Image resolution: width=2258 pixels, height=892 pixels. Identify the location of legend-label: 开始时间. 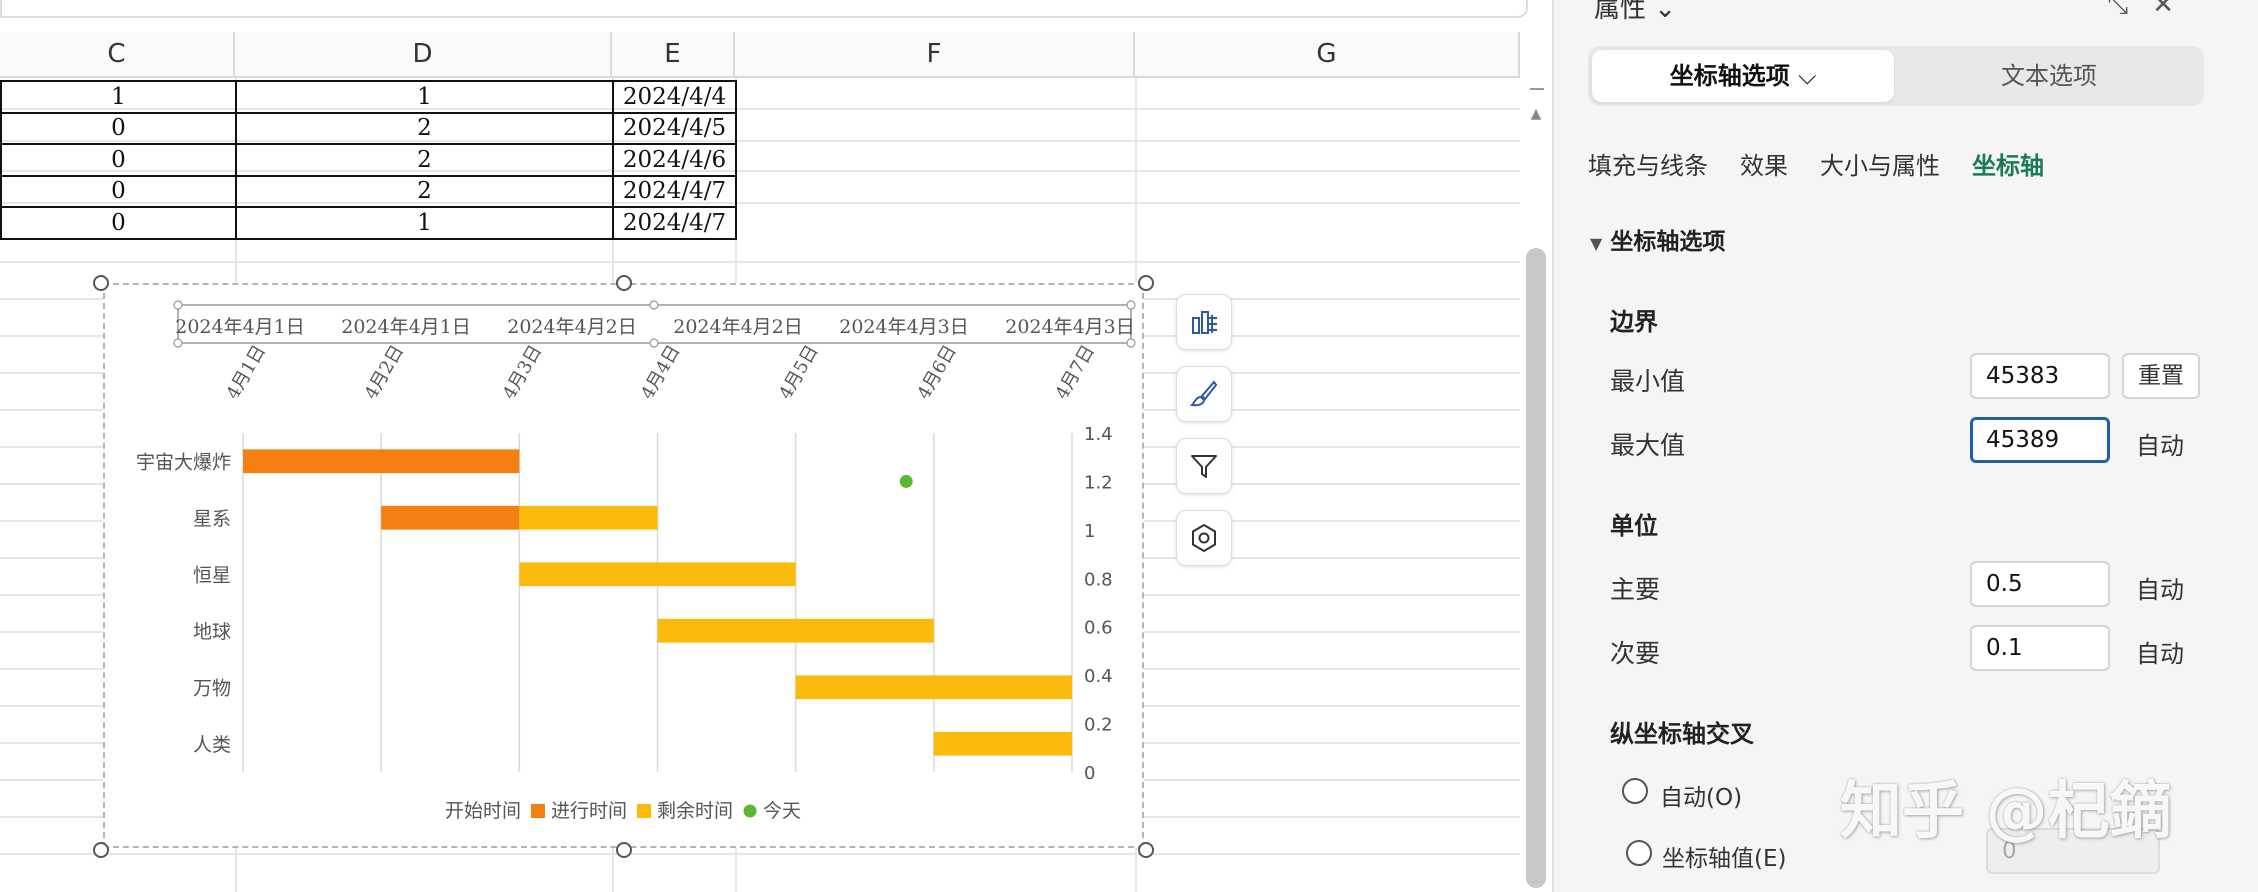
(483, 811).